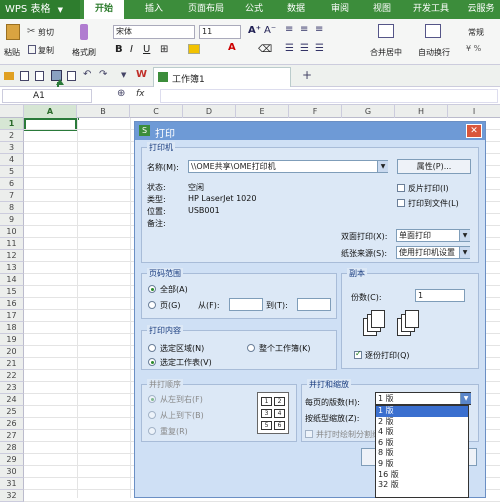  Describe the element at coordinates (422, 453) in the screenshot. I see `dropdown-option: 8 版` at that location.